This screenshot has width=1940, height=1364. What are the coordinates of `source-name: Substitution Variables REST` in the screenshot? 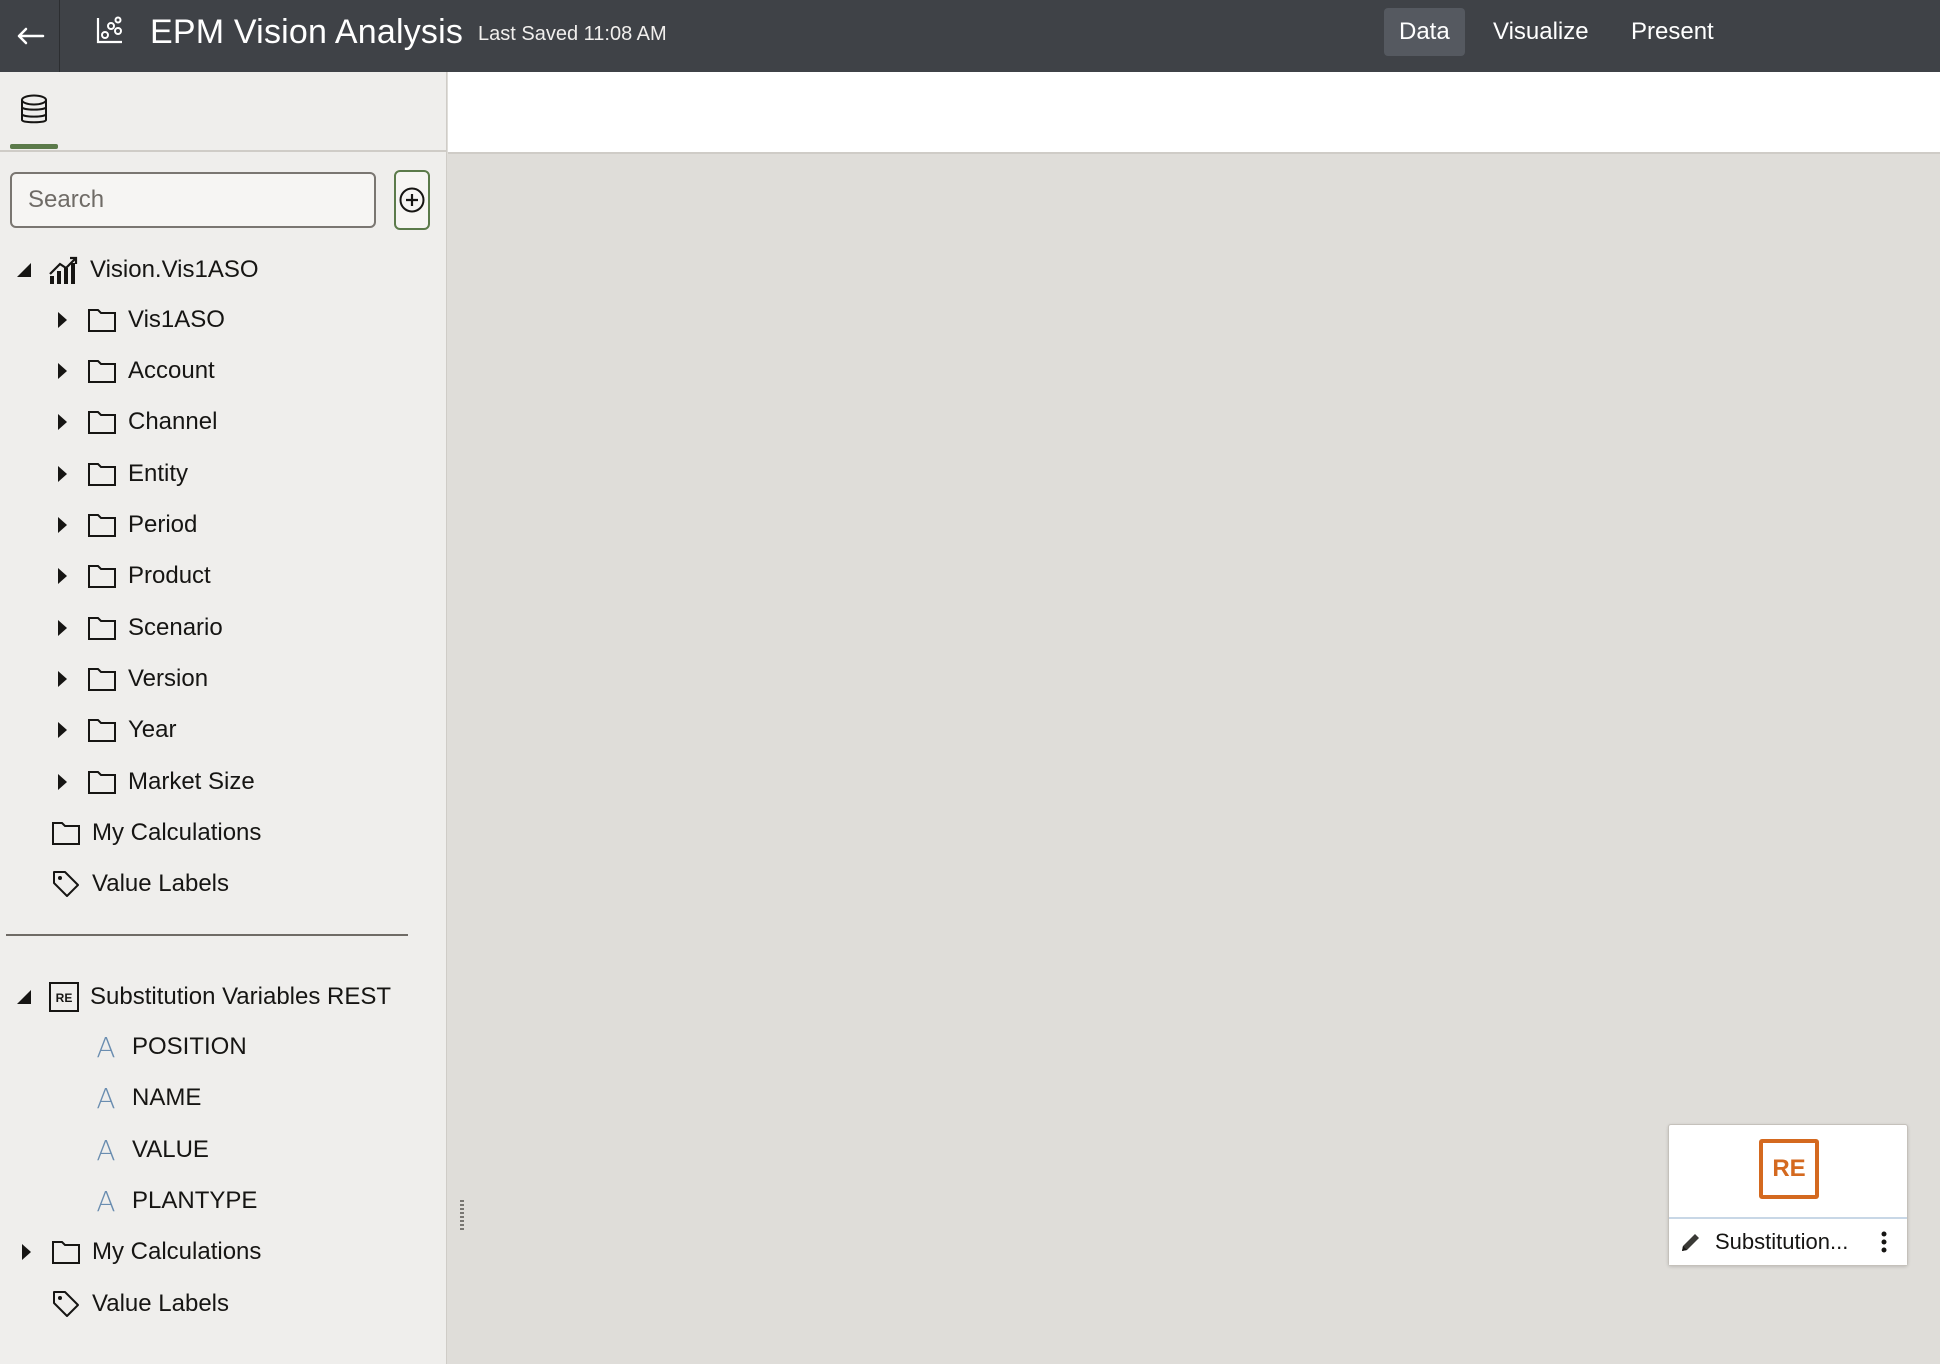 It's located at (241, 996).